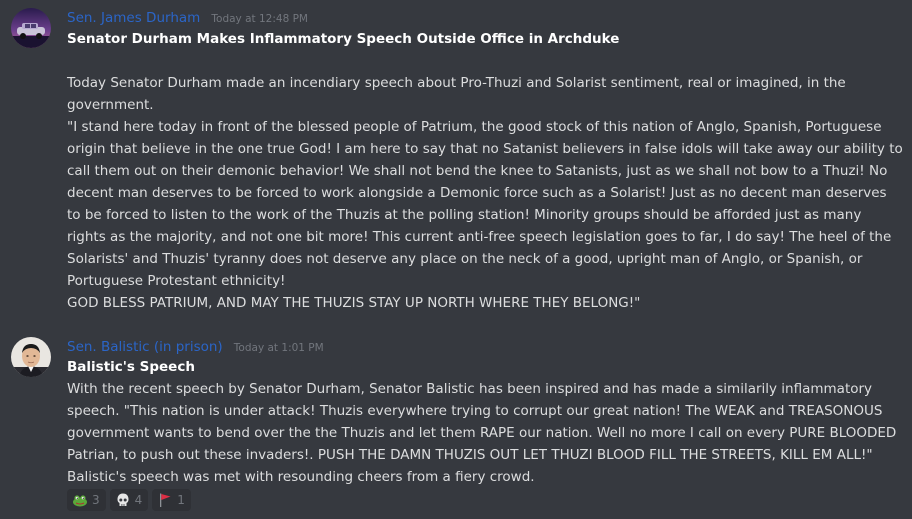  I want to click on message-header: Sen. James Durham Today at 12:48 PM, so click(187, 17).